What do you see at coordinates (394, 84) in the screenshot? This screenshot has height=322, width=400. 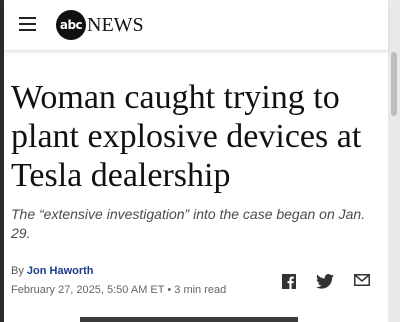 I see `scrollbar-thumb` at bounding box center [394, 84].